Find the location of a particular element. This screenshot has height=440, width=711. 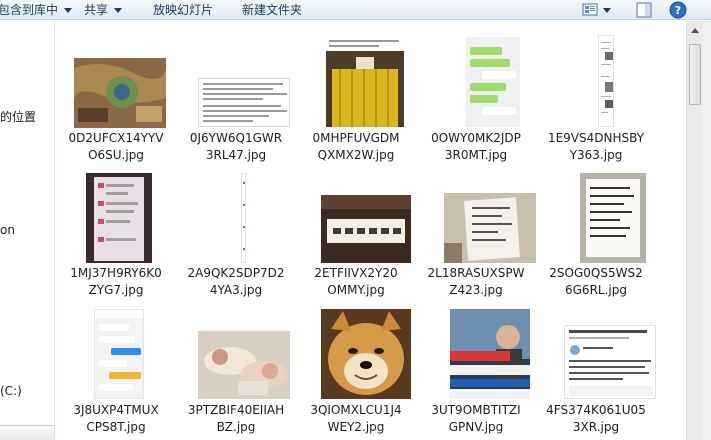

file-name: 0MHPFUVGDM QXMX2W.jpg is located at coordinates (356, 146).